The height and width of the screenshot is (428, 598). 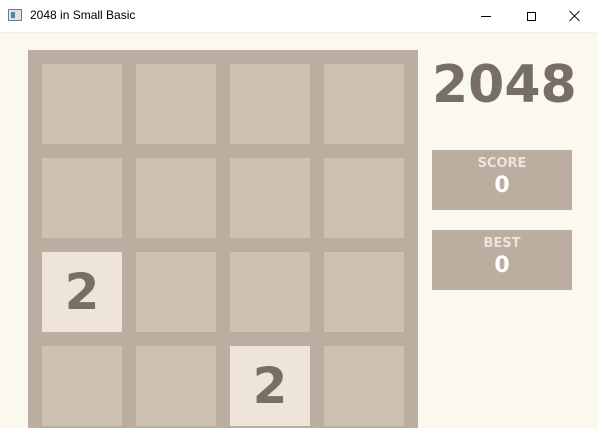 I want to click on maximize-button, so click(x=531, y=16).